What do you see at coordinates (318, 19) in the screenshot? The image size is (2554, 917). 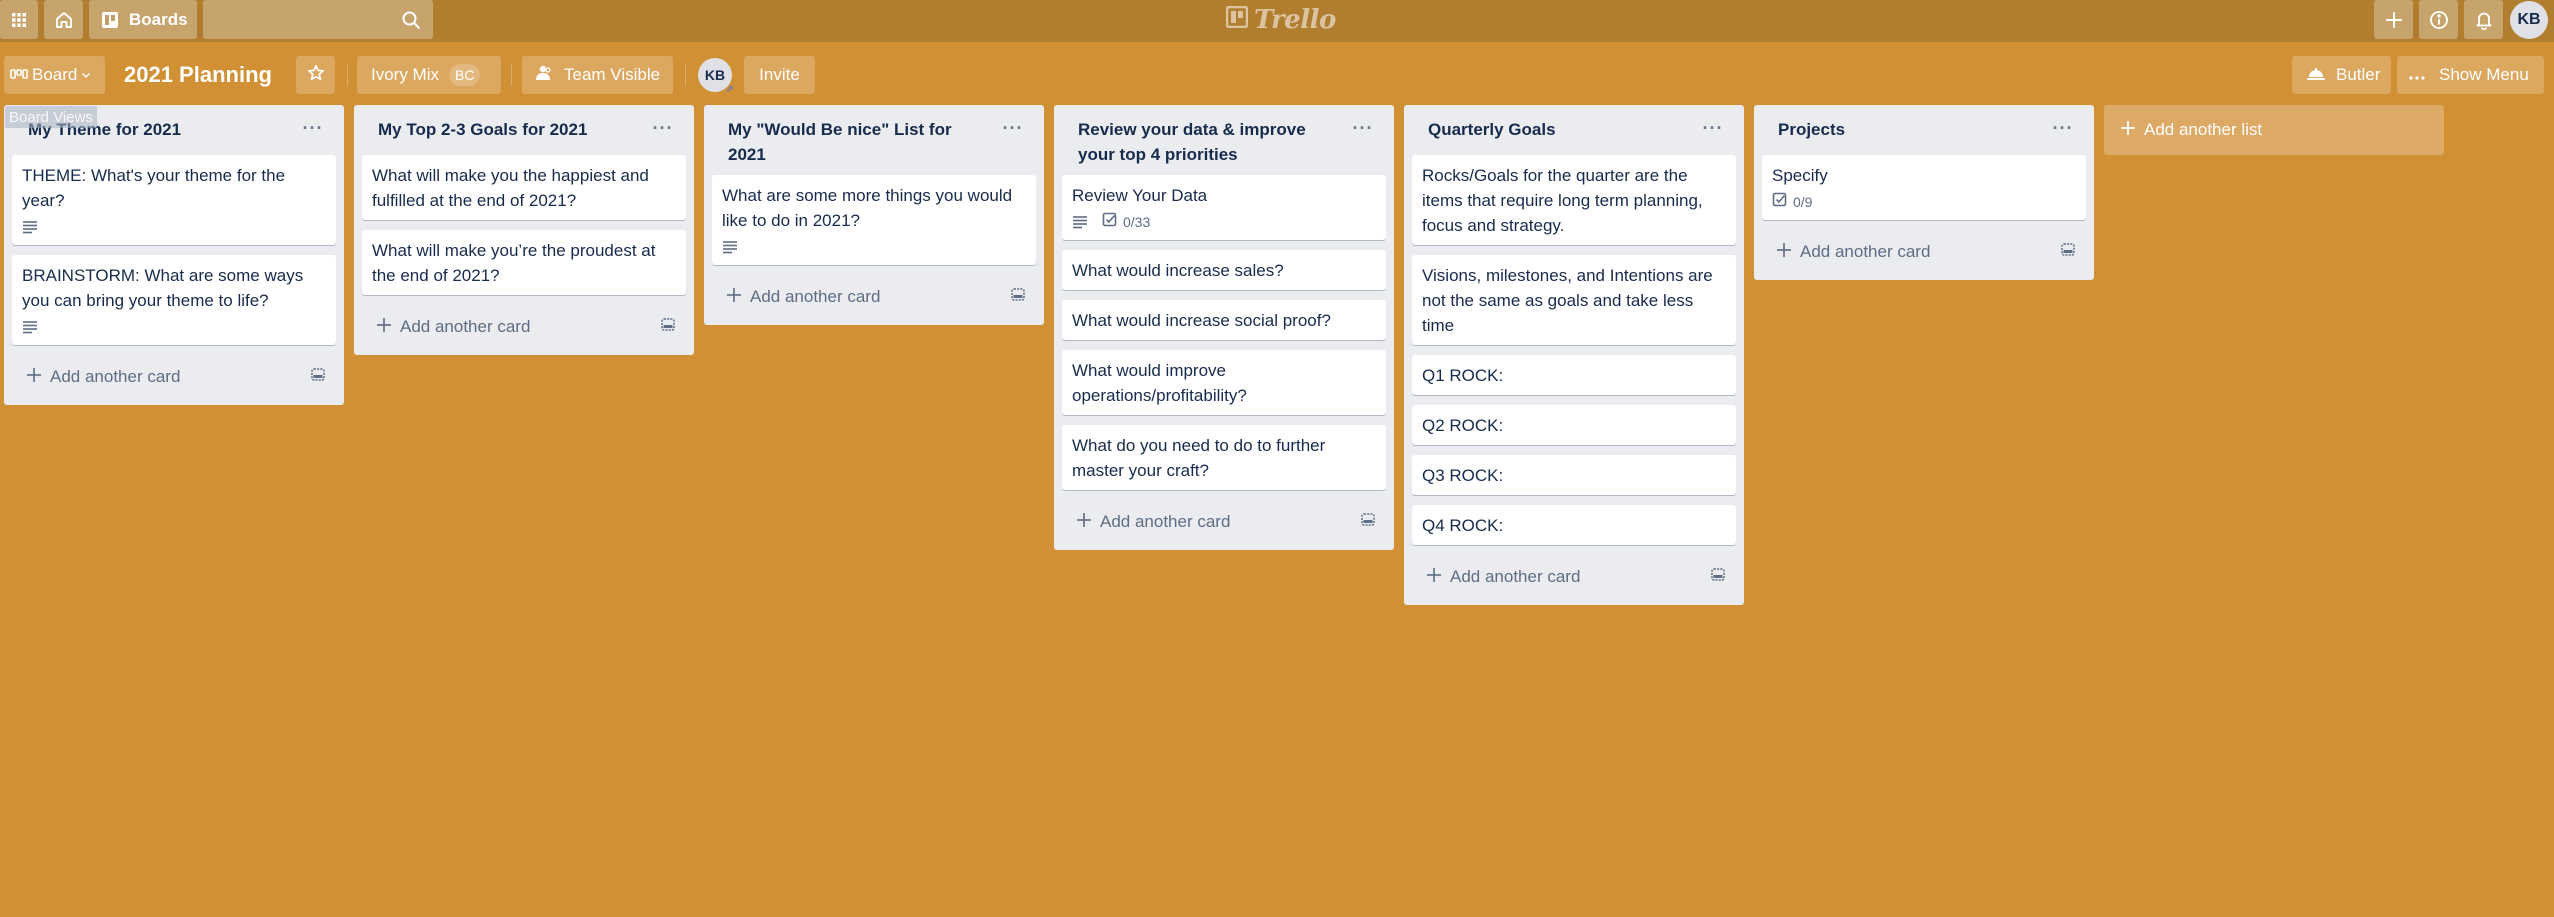 I see `search-input` at bounding box center [318, 19].